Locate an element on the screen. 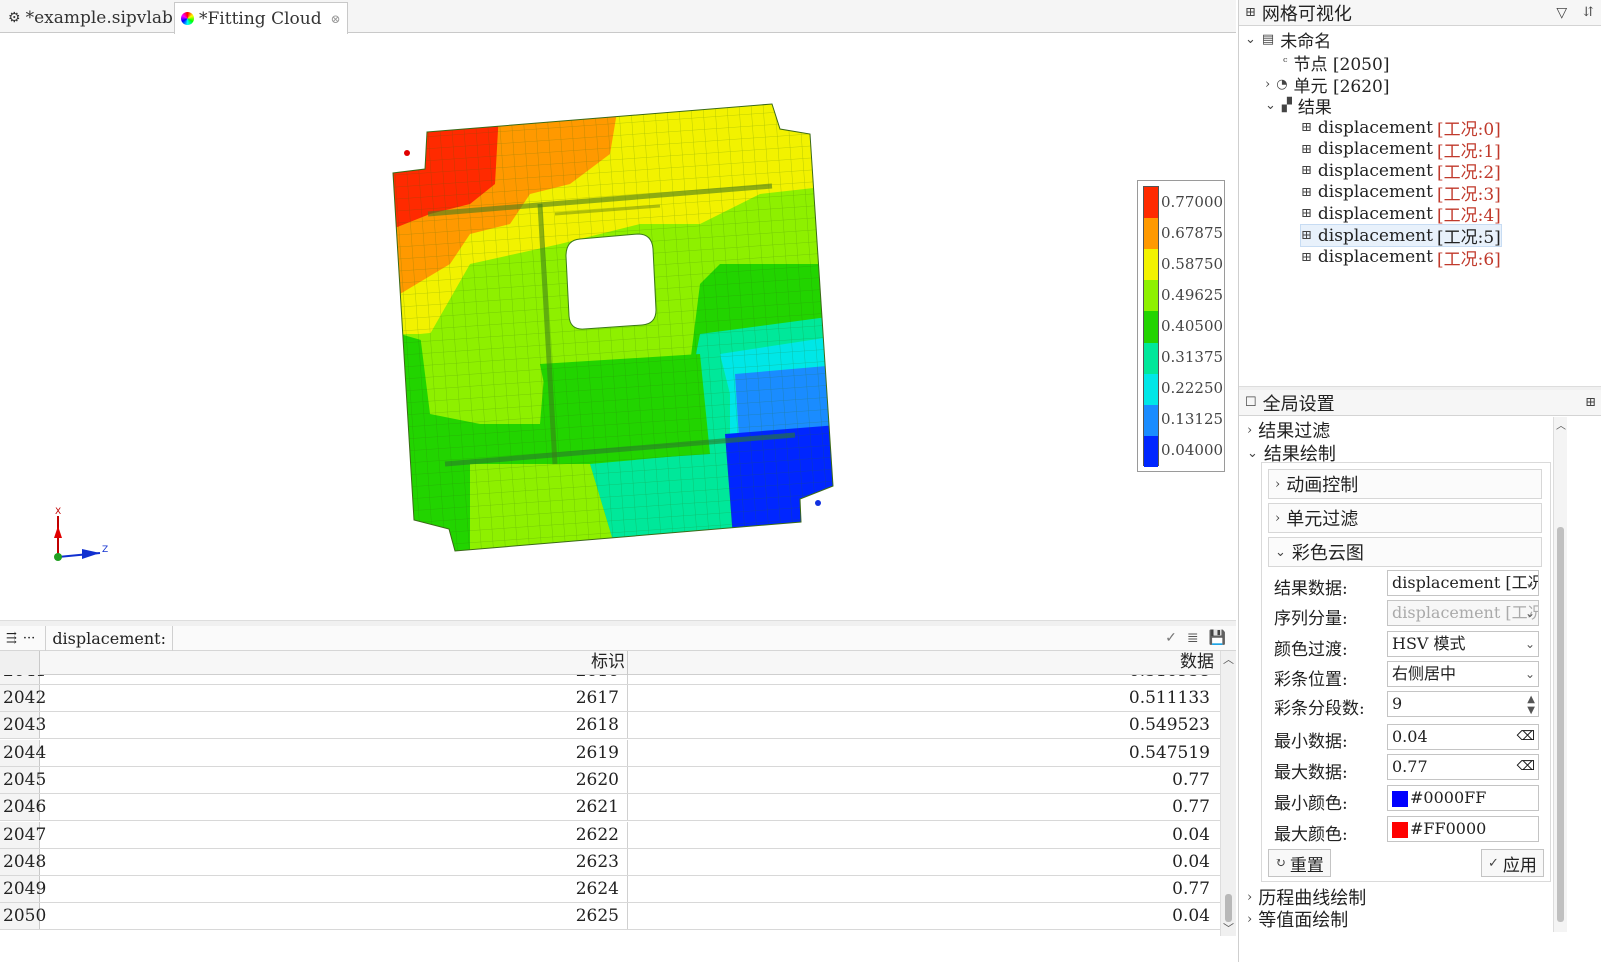 Image resolution: width=1601 pixels, height=962 pixels. layout-icon: ⊞ is located at coordinates (1590, 402).